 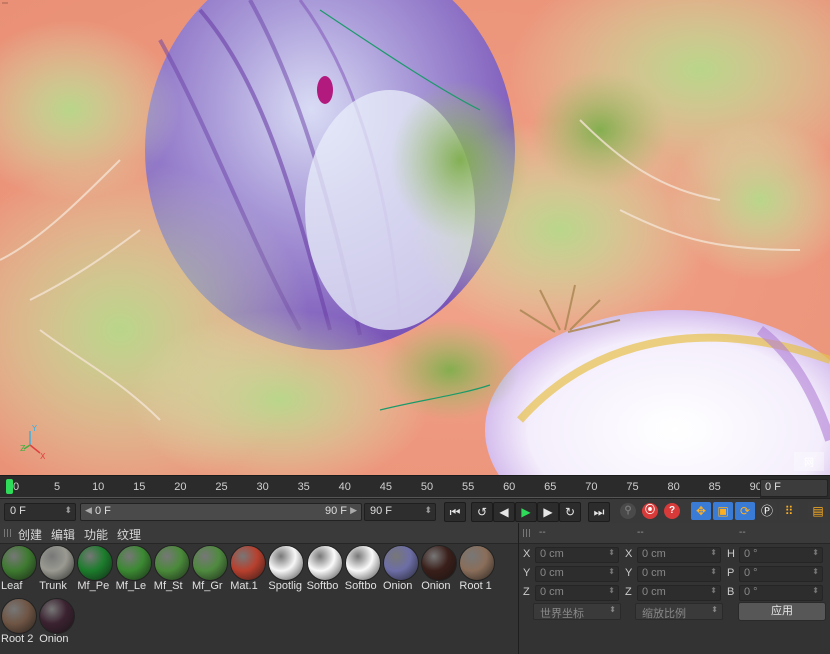 What do you see at coordinates (17, 639) in the screenshot?
I see `material-name: Root 2` at bounding box center [17, 639].